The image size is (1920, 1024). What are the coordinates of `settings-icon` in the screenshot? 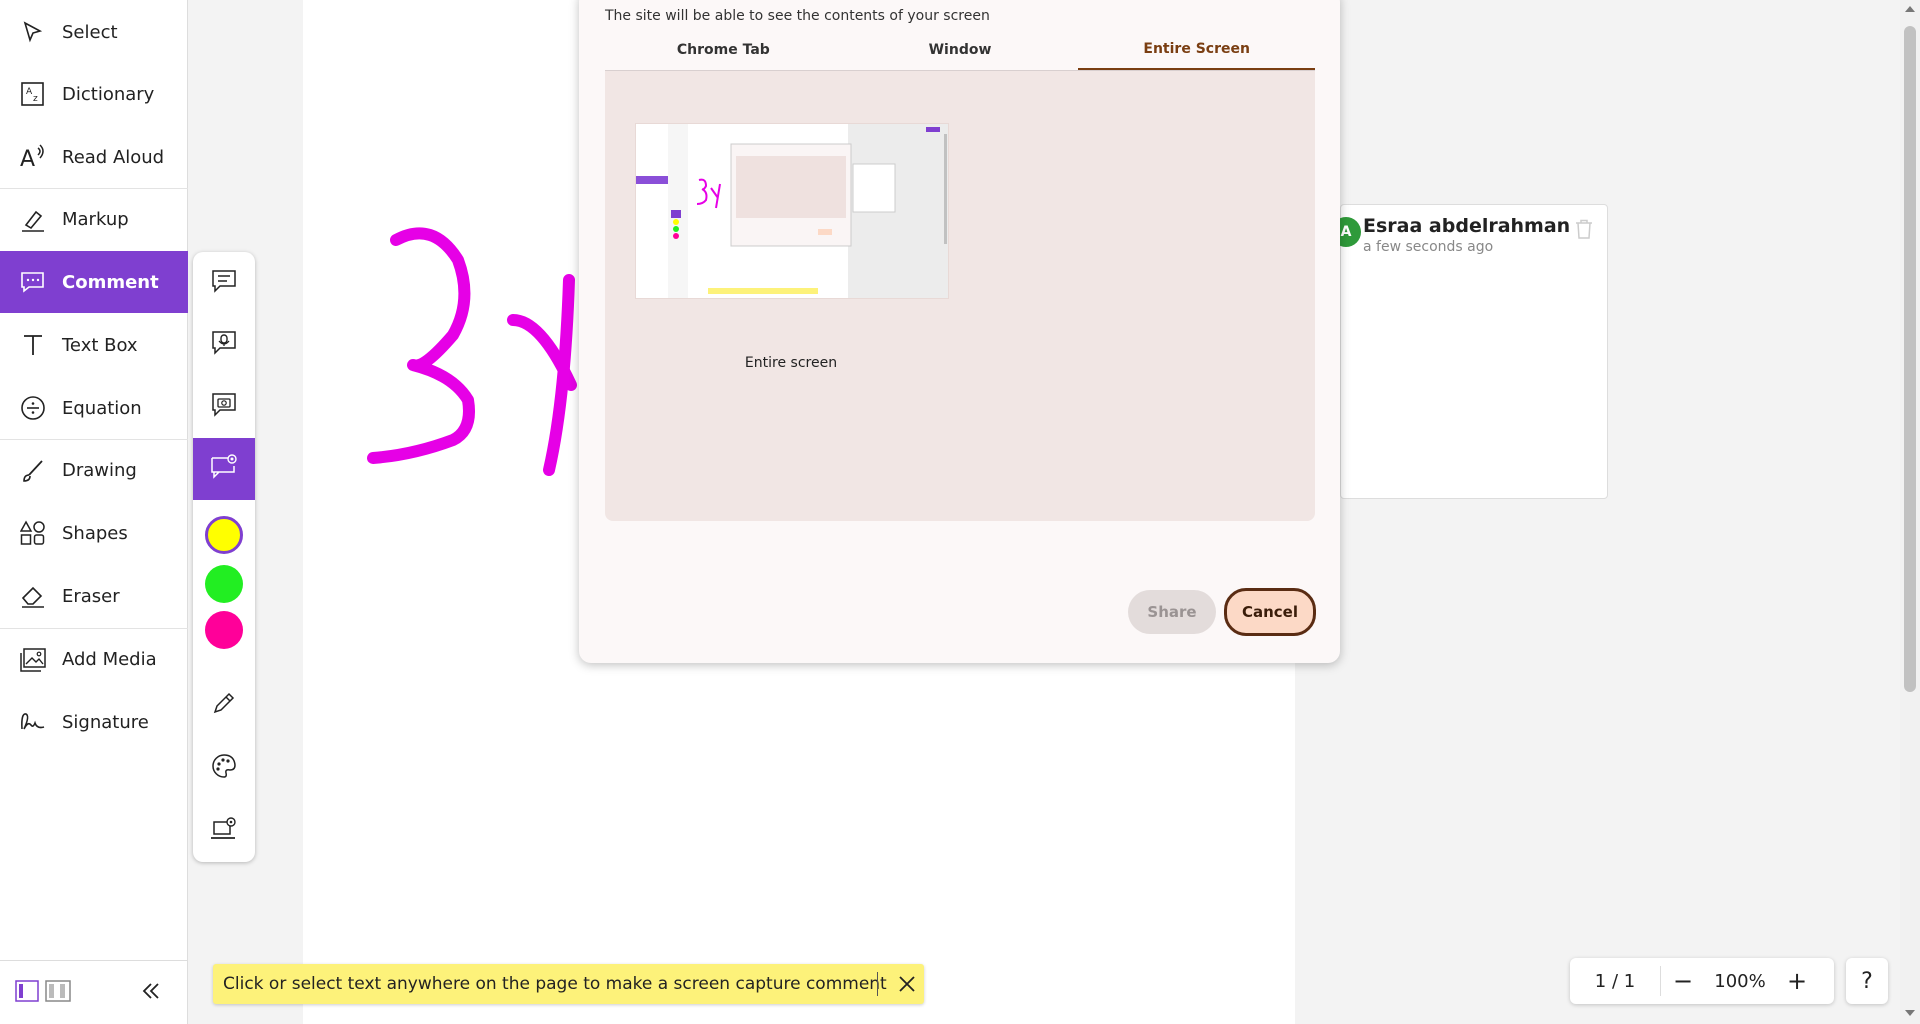 It's located at (224, 831).